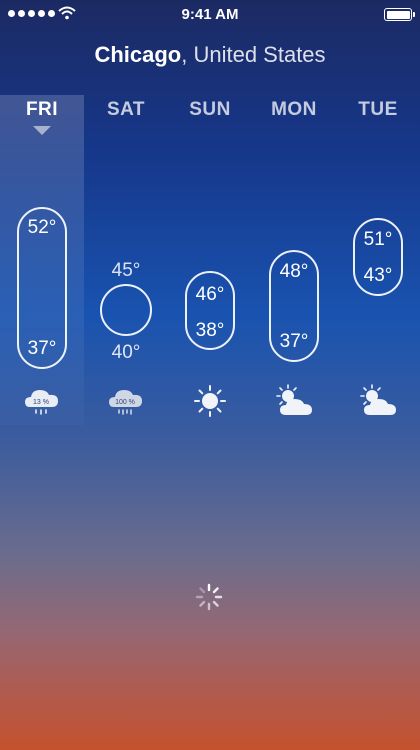 The image size is (420, 750). I want to click on high-temp: 52°, so click(42, 227).